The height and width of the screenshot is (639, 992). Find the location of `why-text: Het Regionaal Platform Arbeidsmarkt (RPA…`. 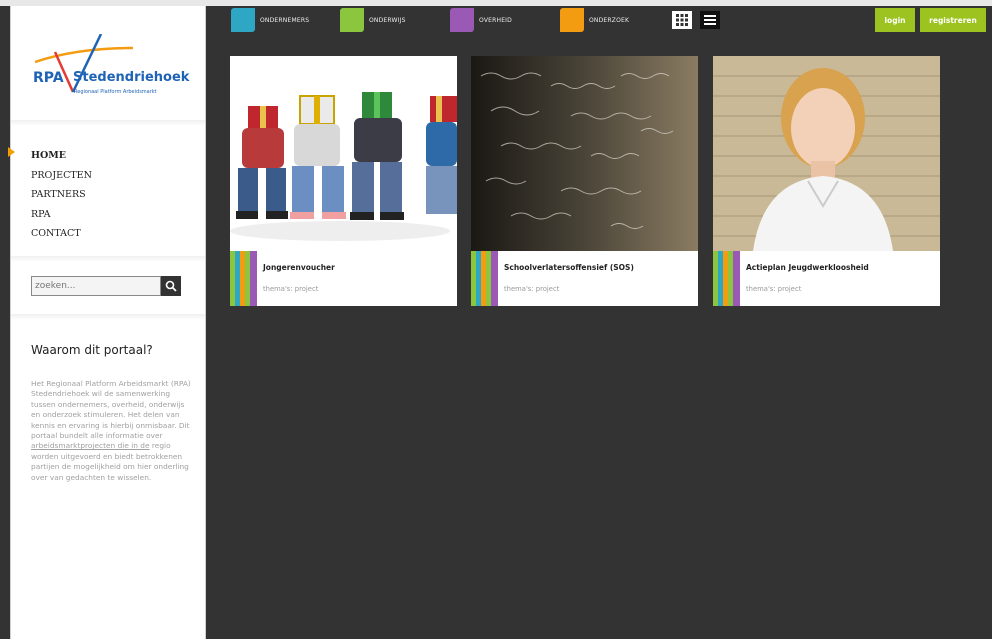

why-text: Het Regionaal Platform Arbeidsmarkt (RPA… is located at coordinates (111, 431).